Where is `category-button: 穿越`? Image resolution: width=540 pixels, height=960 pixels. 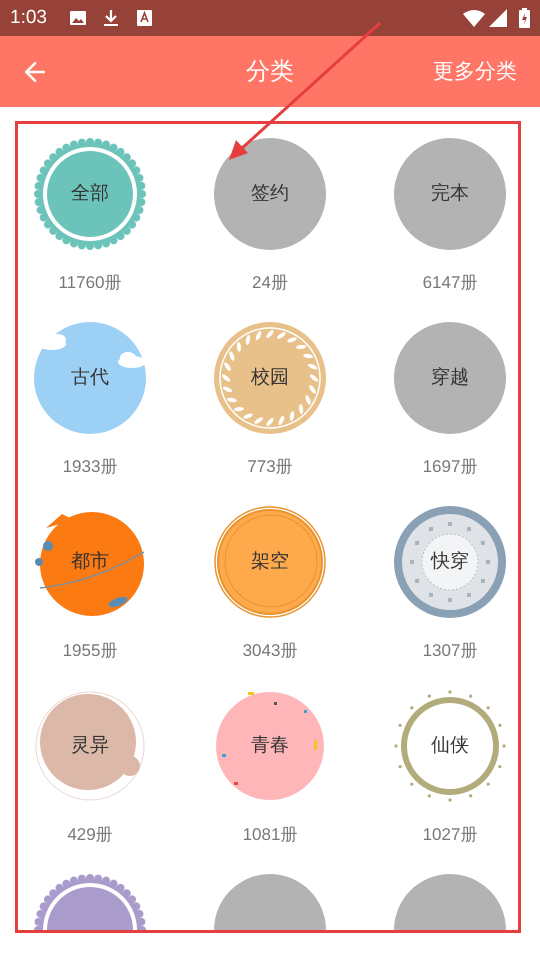 category-button: 穿越 is located at coordinates (450, 378).